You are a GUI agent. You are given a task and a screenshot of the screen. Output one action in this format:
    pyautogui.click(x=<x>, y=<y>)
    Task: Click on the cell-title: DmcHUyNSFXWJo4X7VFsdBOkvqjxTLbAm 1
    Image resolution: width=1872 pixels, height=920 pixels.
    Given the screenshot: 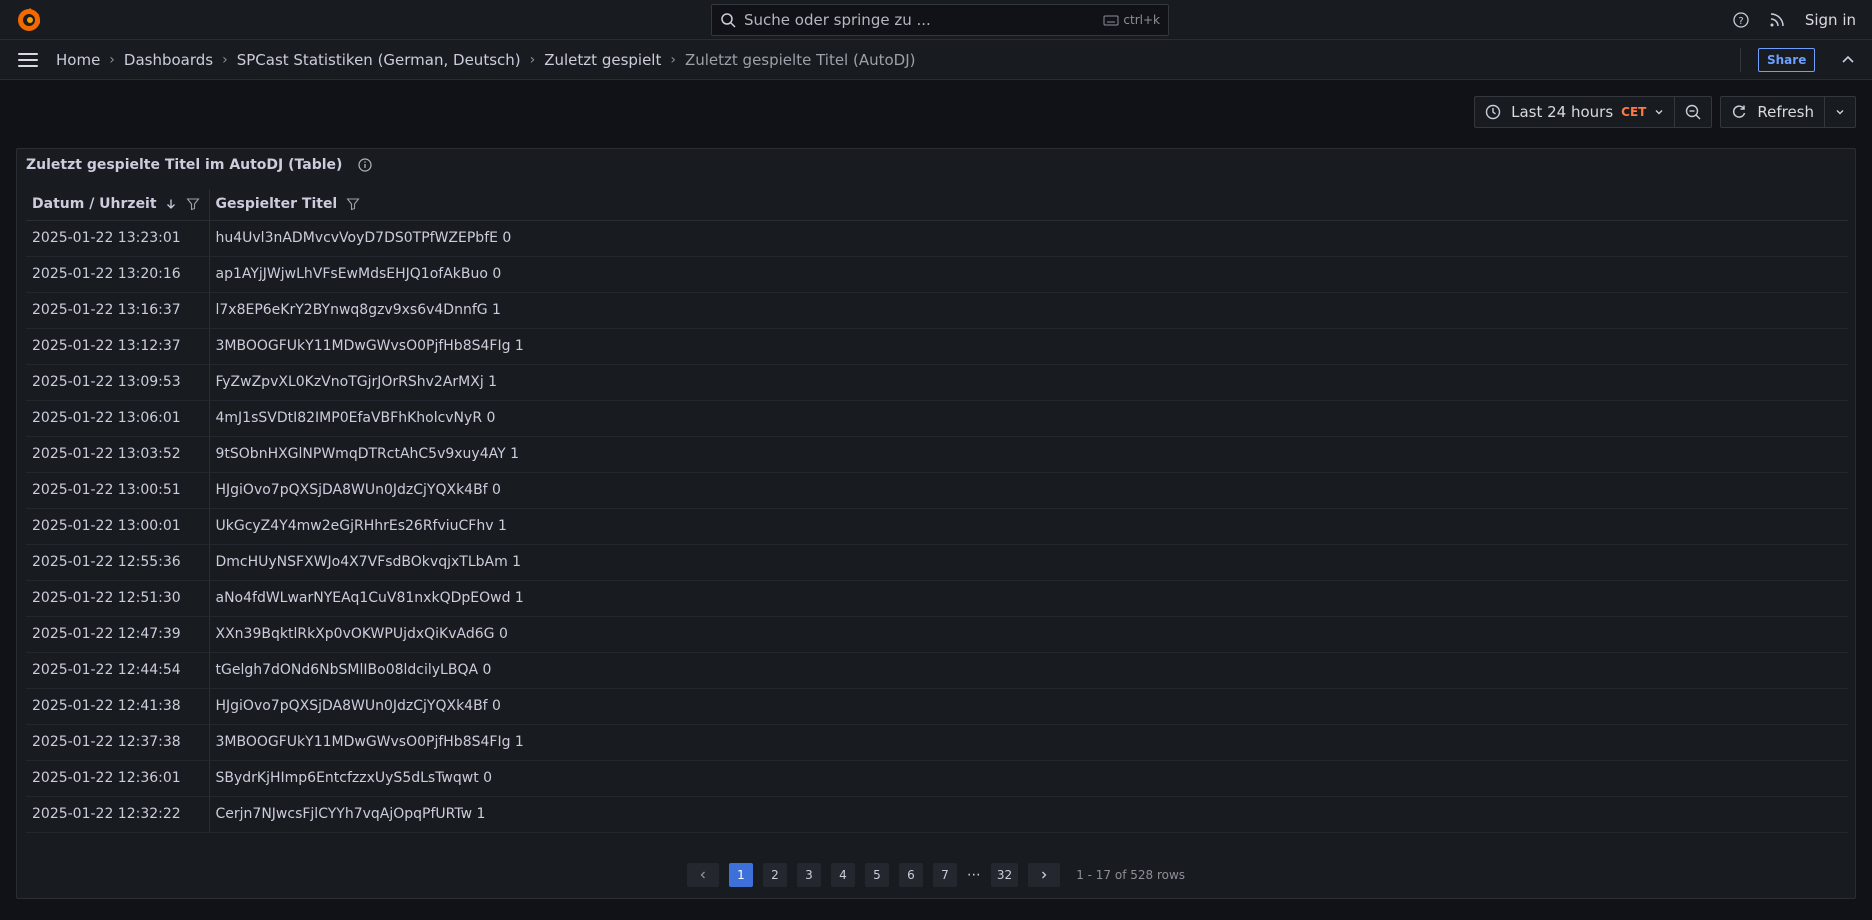 What is the action you would take?
    pyautogui.click(x=1028, y=562)
    